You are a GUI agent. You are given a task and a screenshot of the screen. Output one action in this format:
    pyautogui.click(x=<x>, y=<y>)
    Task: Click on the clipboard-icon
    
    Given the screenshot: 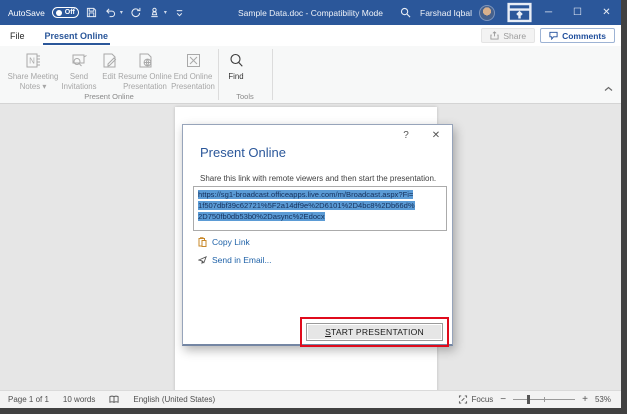 What is the action you would take?
    pyautogui.click(x=202, y=242)
    